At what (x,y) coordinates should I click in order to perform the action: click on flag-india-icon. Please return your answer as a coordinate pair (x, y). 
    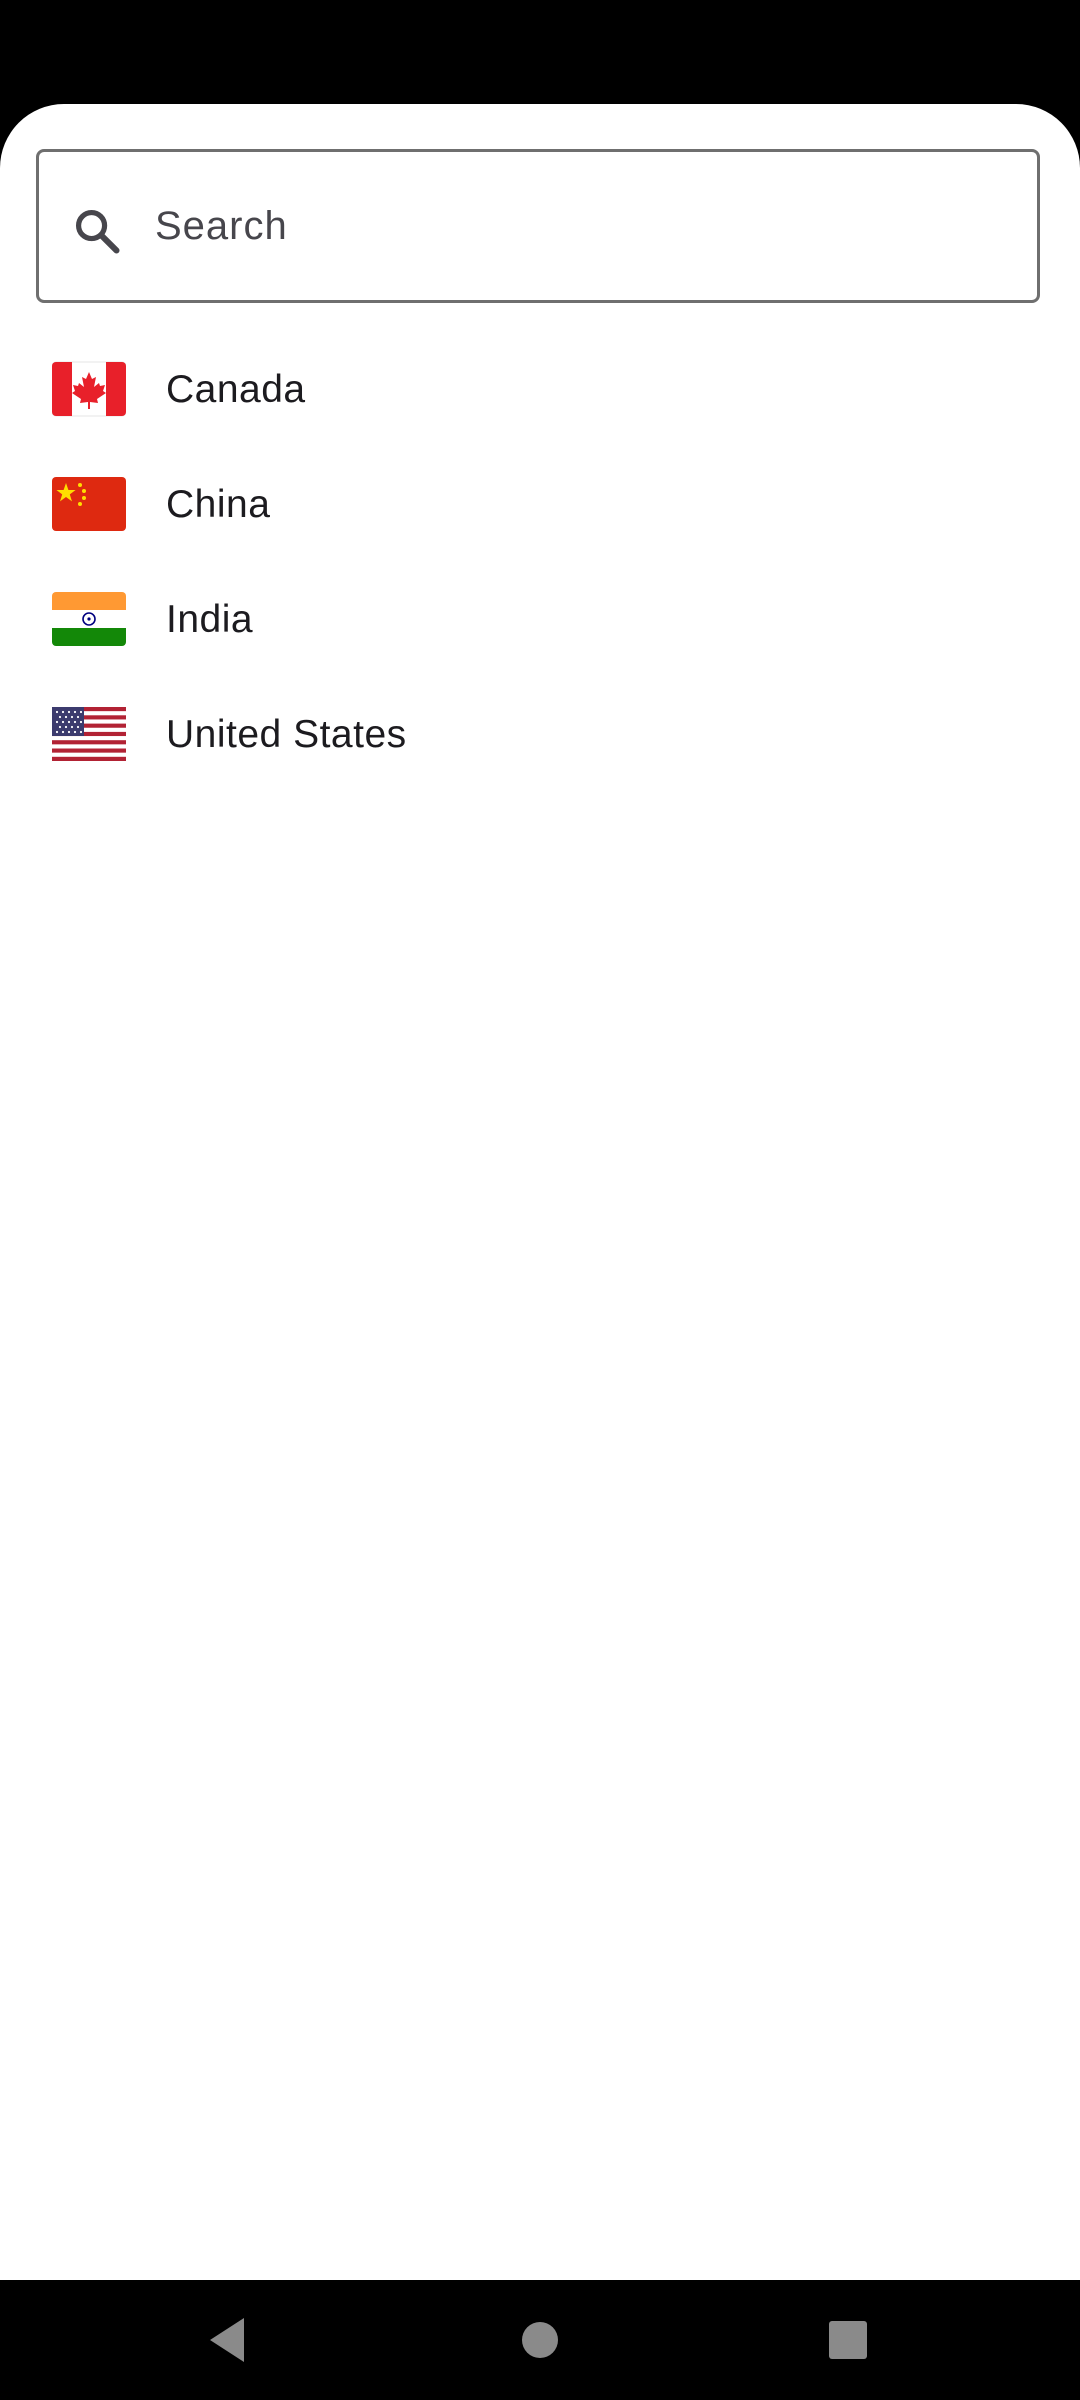
    Looking at the image, I should click on (89, 619).